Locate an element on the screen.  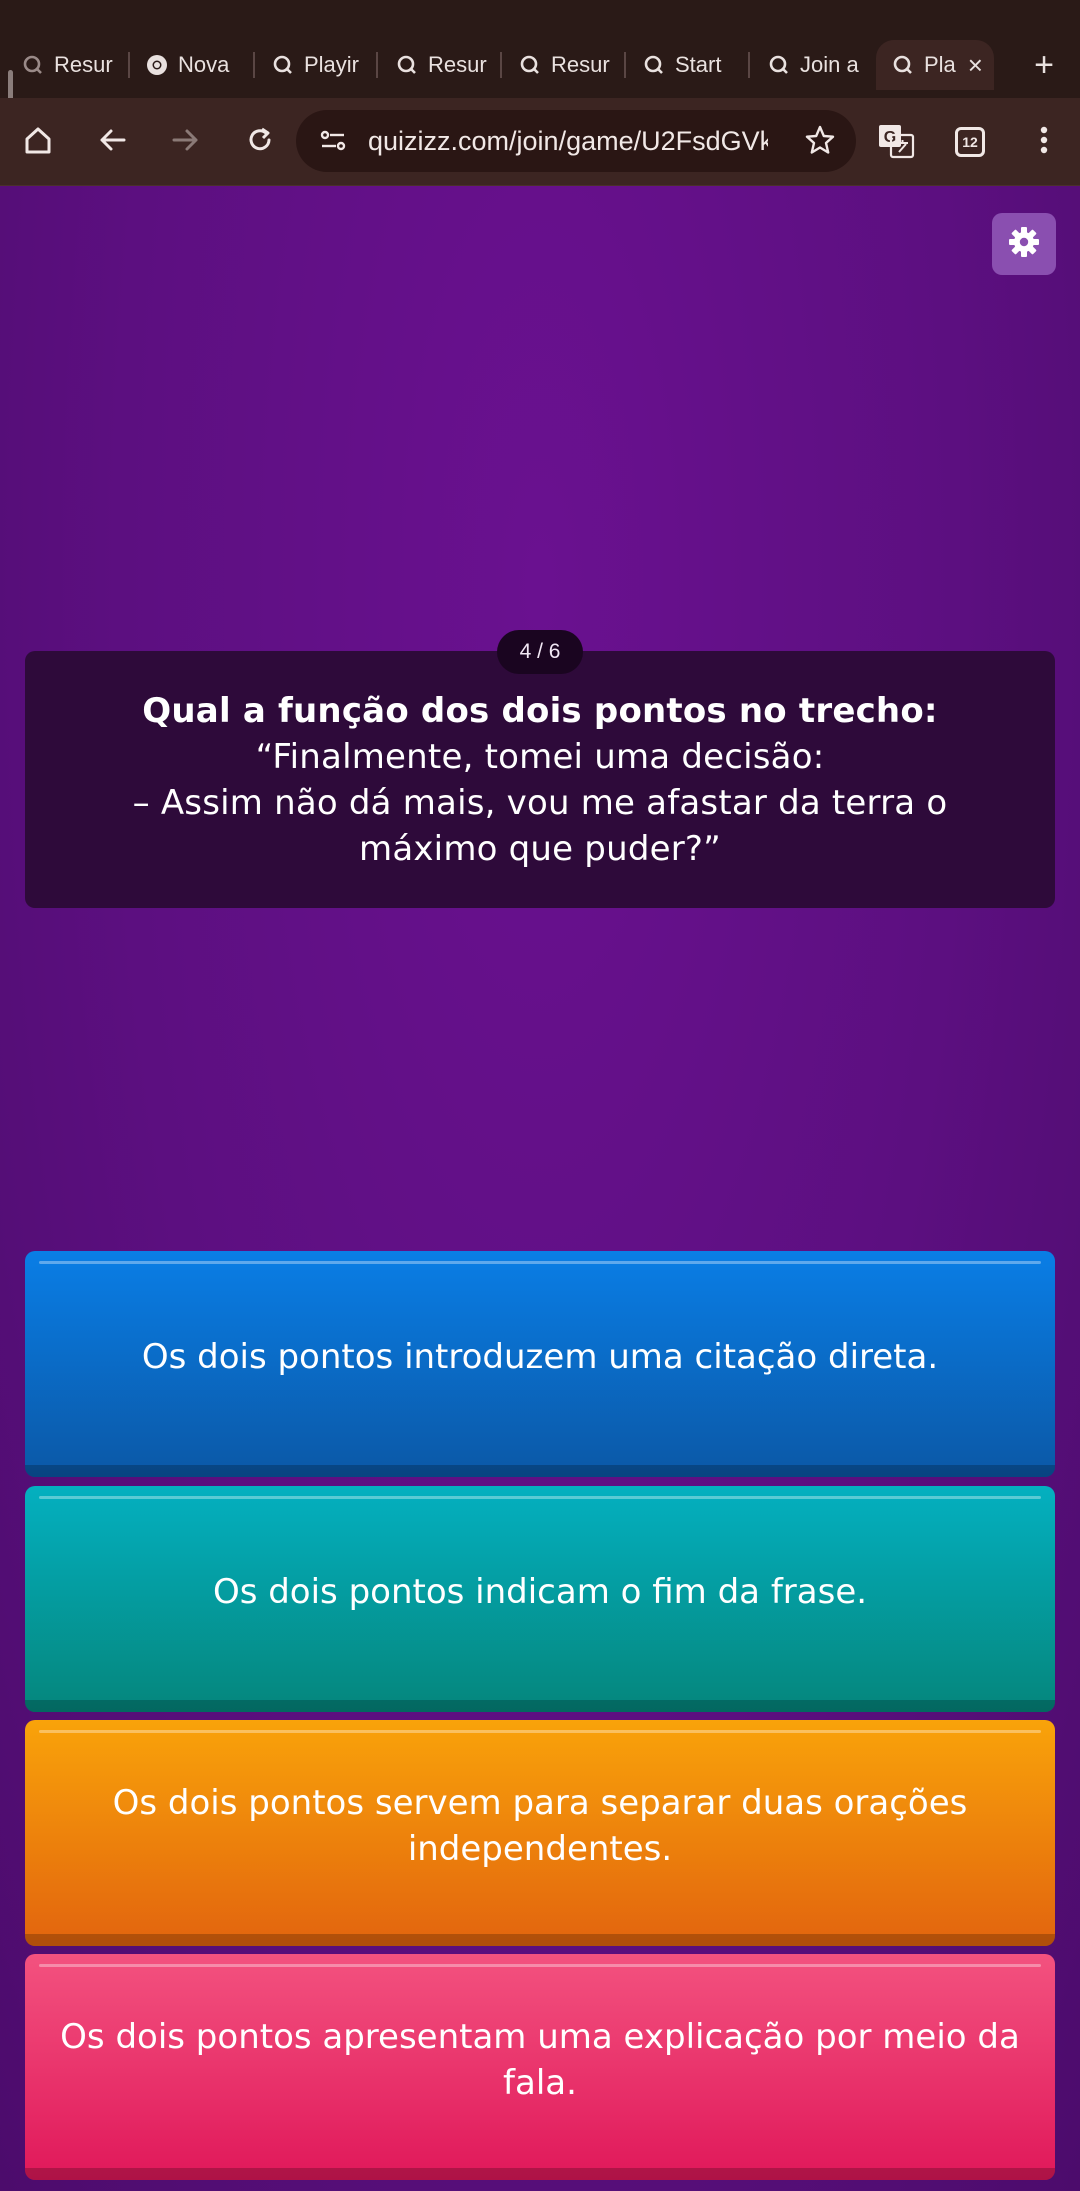
arrow-left-icon is located at coordinates (112, 142).